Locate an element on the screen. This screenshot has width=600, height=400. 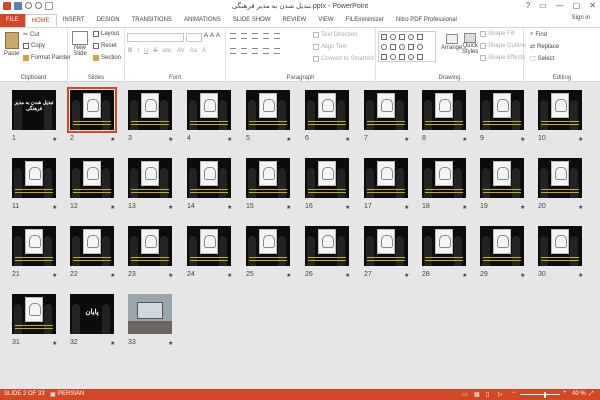
select-button: ⬚ Select is located at coordinates (542, 59).